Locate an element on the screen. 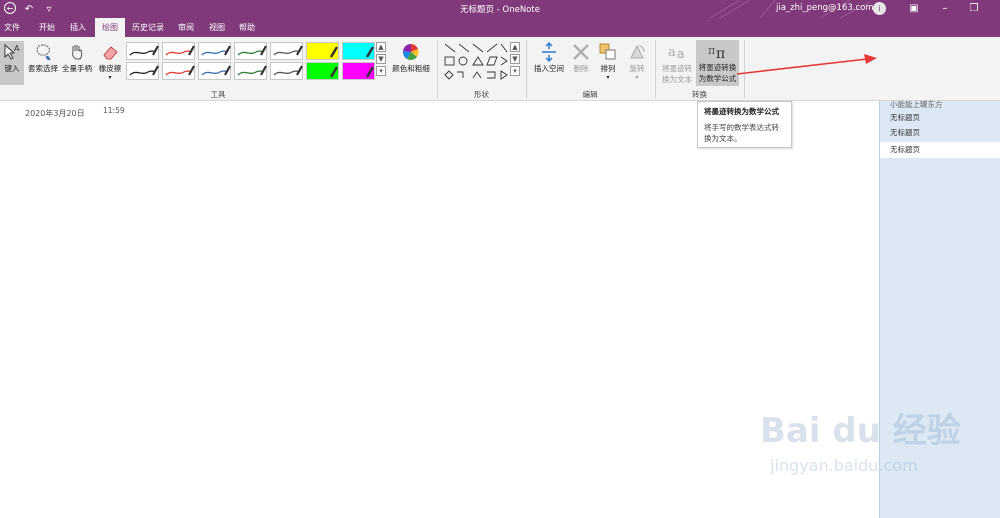 This screenshot has width=1000, height=518. color-thickness-button: 颜色和粗细 is located at coordinates (411, 57).